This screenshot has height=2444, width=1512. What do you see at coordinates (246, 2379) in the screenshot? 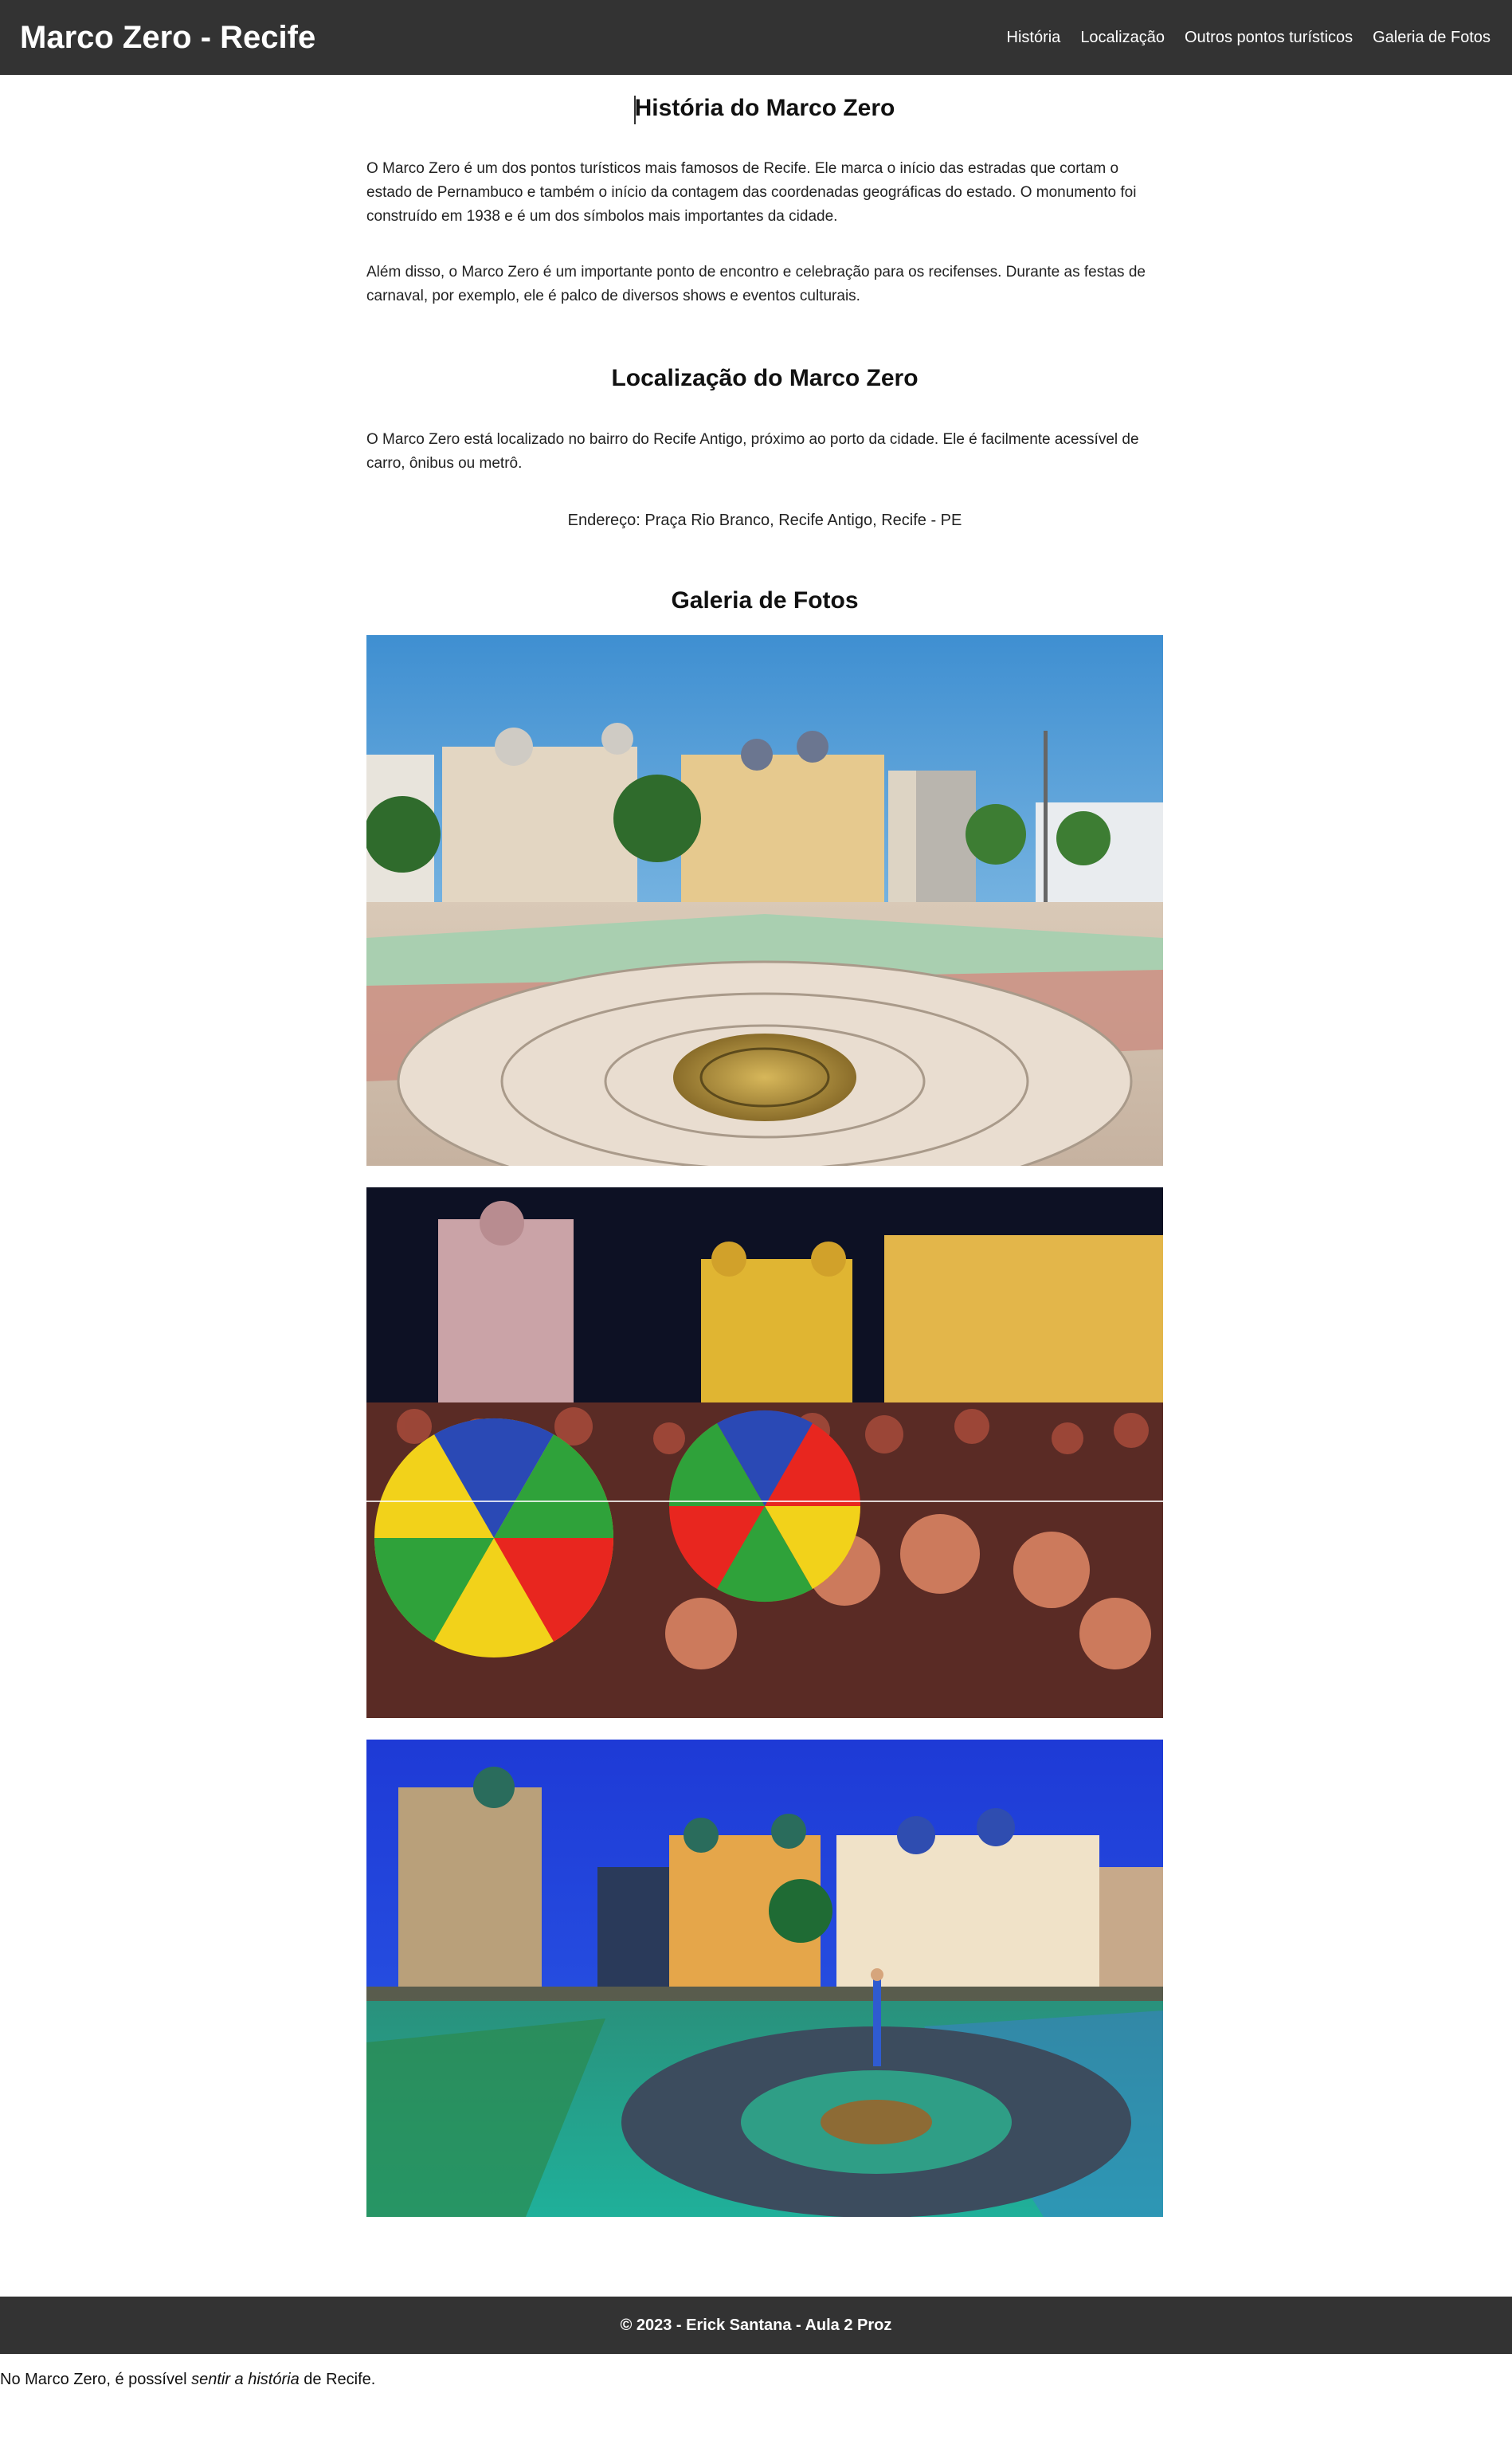
I see `closing-emphasis: sentir a história` at bounding box center [246, 2379].